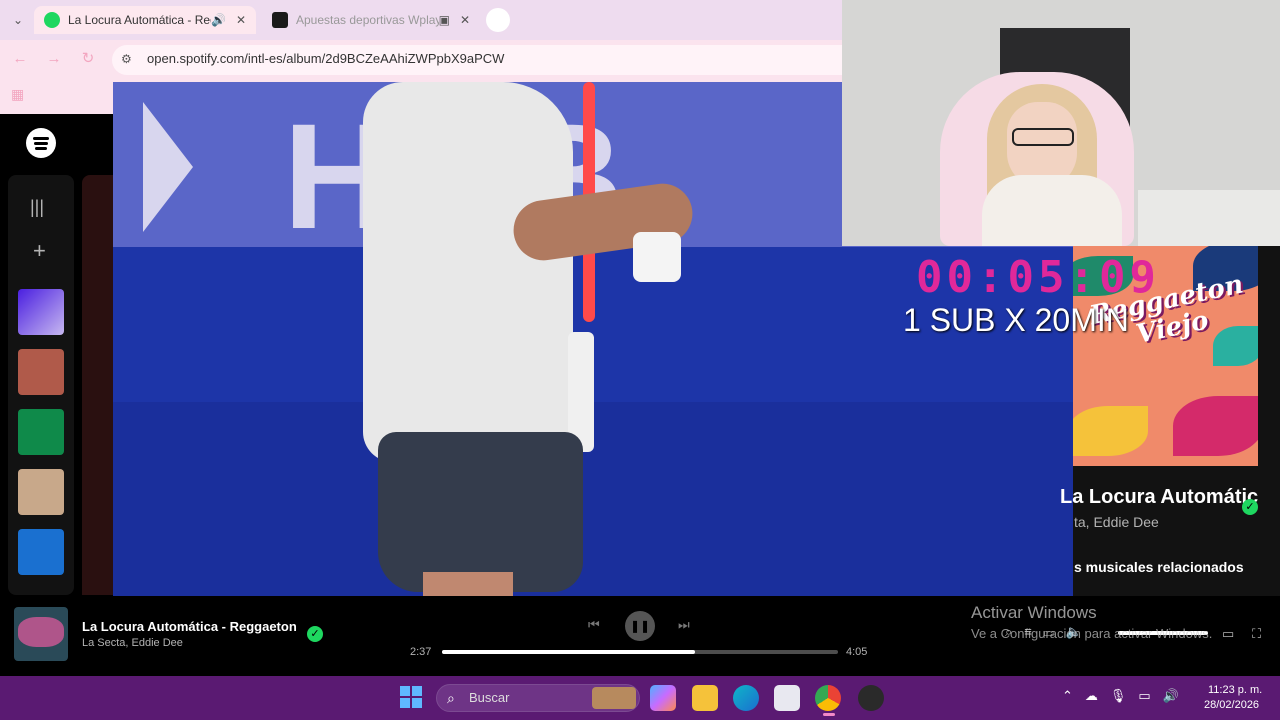  What do you see at coordinates (1052, 210) in the screenshot?
I see `streamer-body` at bounding box center [1052, 210].